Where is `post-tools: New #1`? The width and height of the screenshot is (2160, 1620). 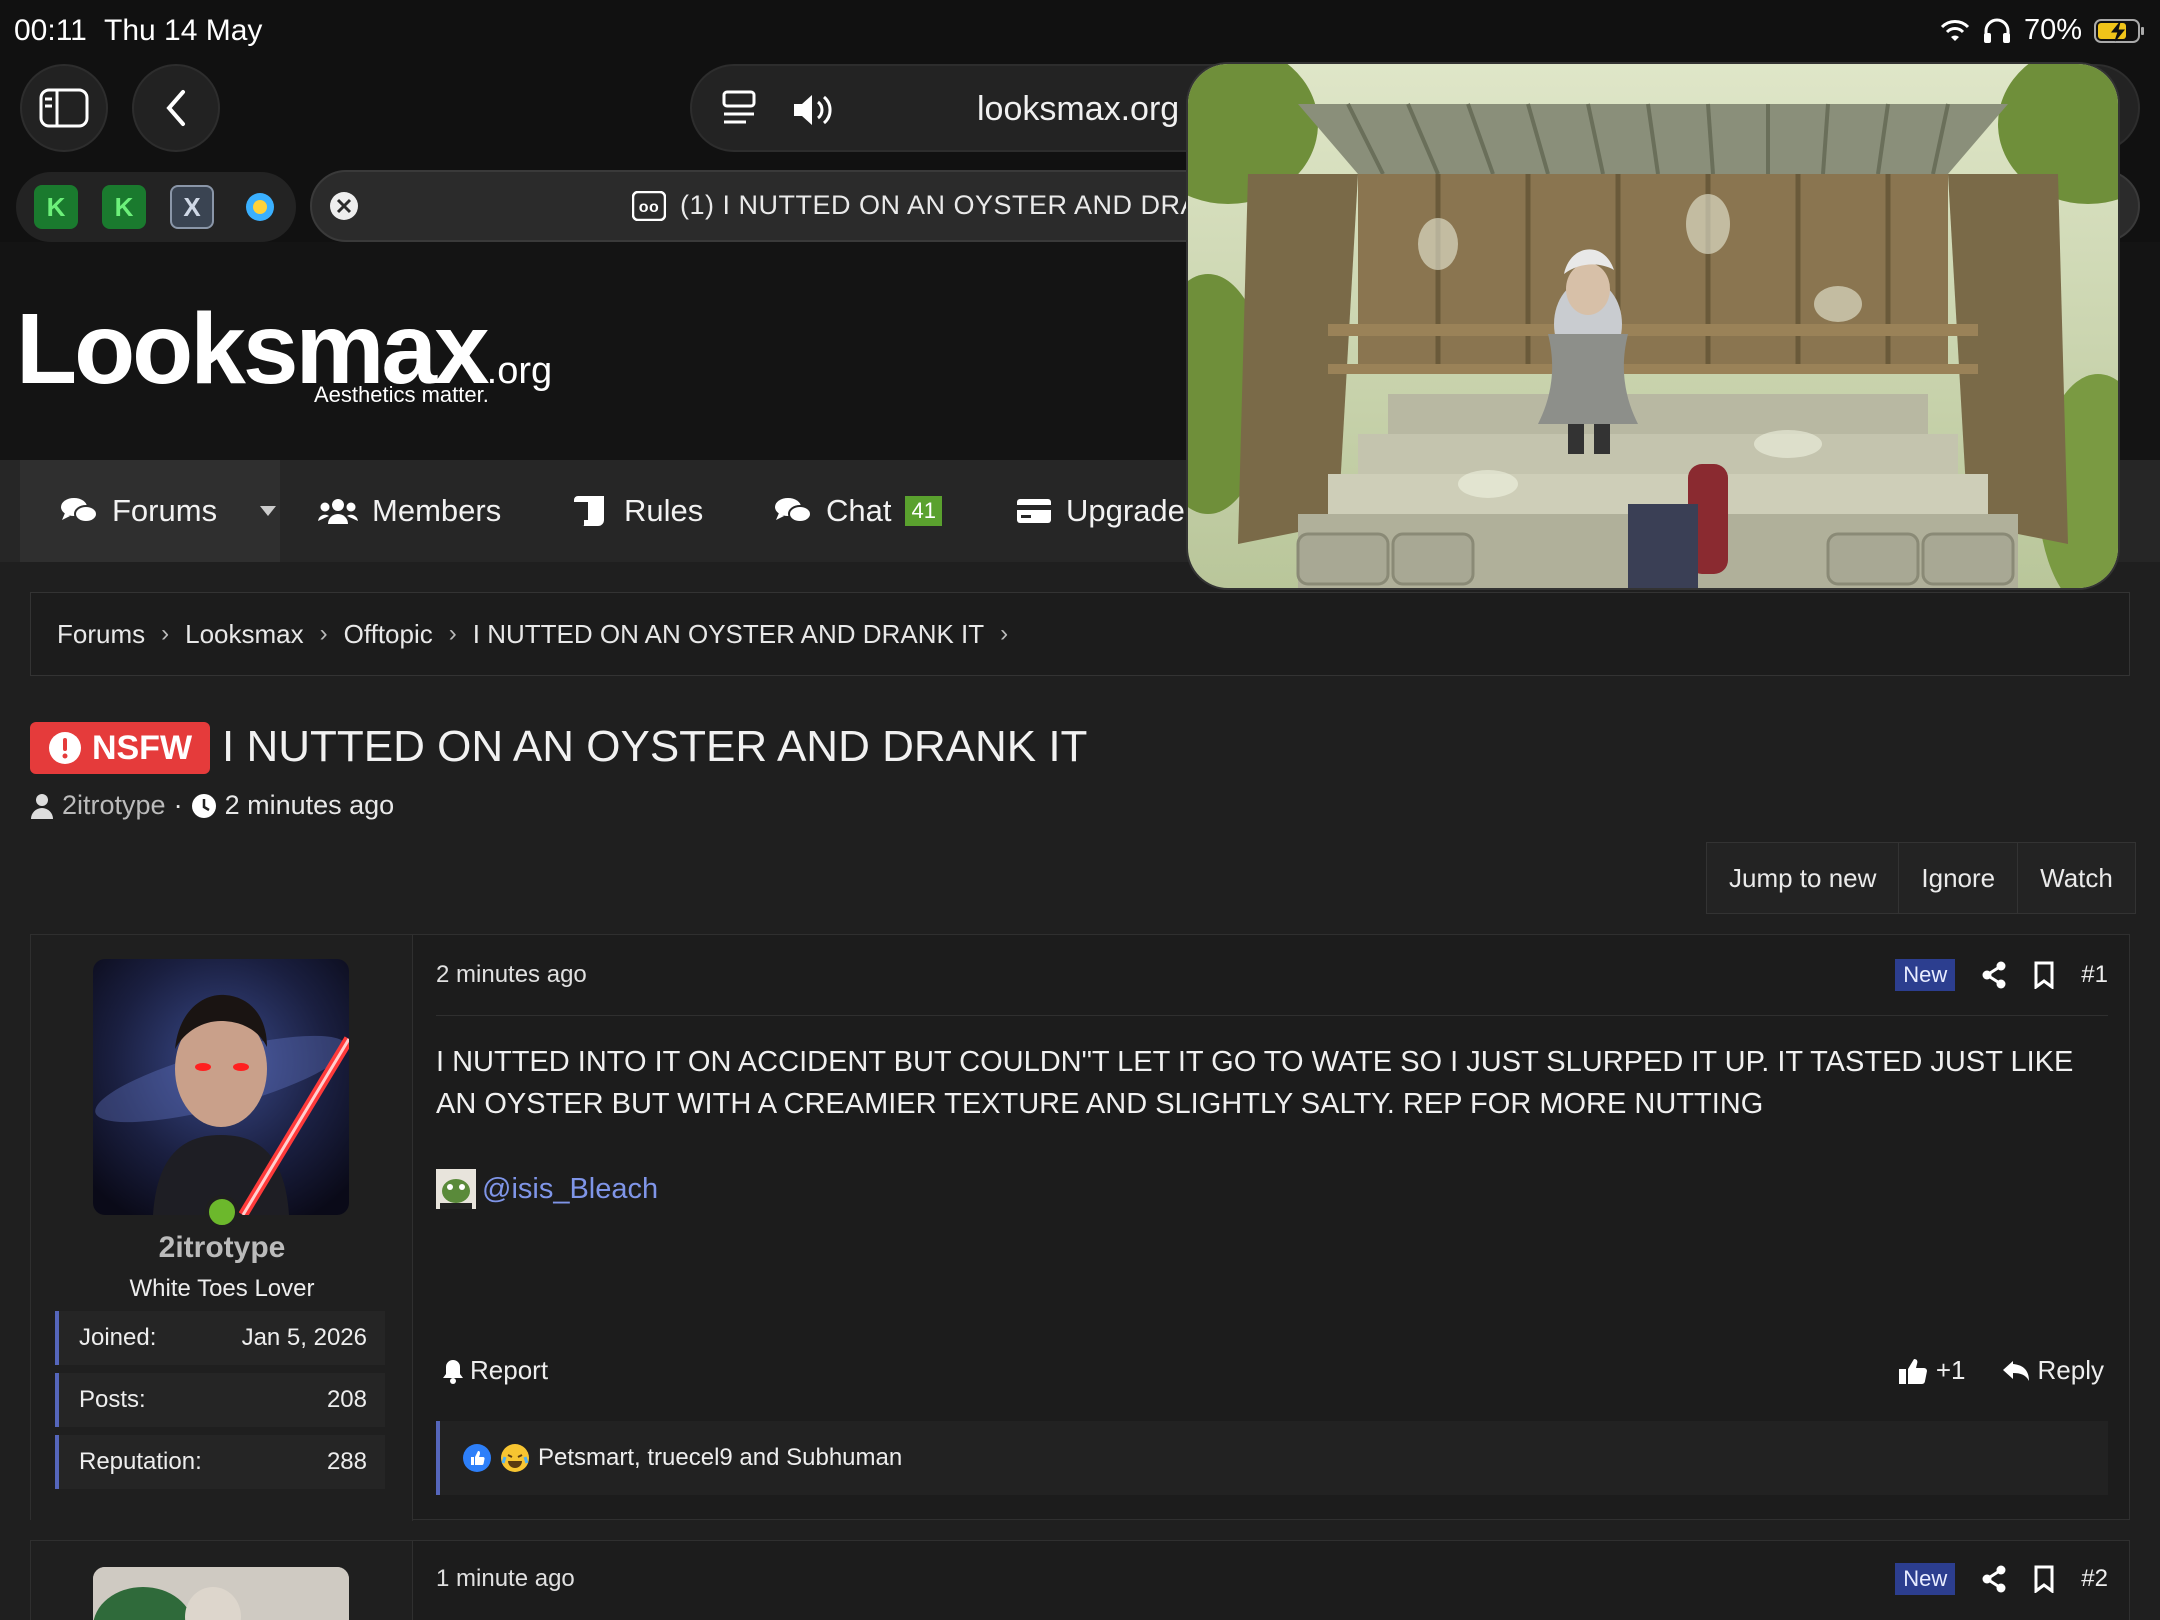 post-tools: New #1 is located at coordinates (2001, 975).